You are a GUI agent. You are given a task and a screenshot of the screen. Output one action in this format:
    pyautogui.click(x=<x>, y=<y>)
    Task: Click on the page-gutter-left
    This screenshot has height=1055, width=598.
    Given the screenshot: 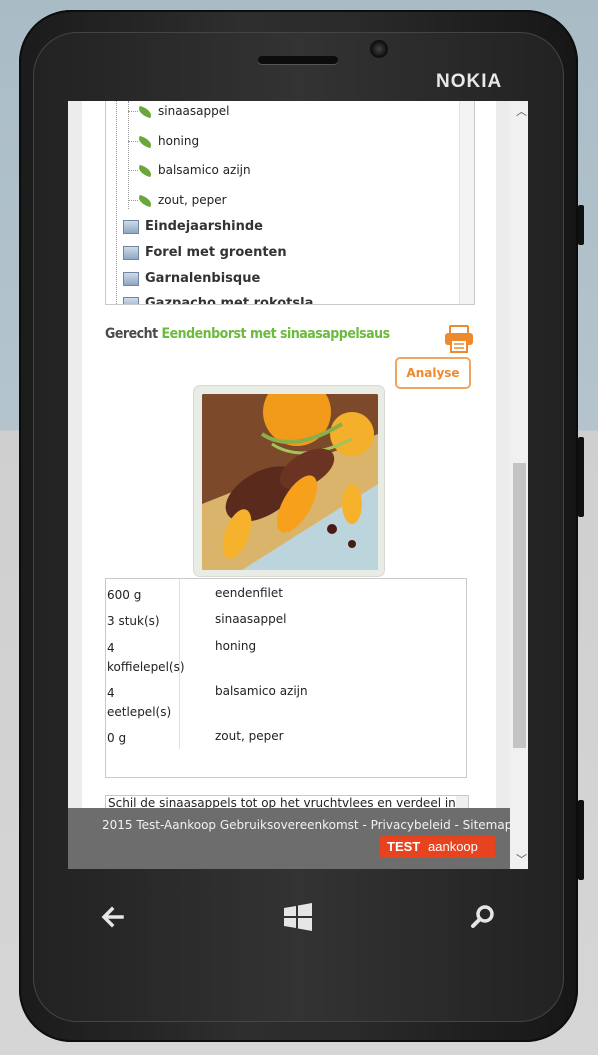 What is the action you would take?
    pyautogui.click(x=75, y=455)
    